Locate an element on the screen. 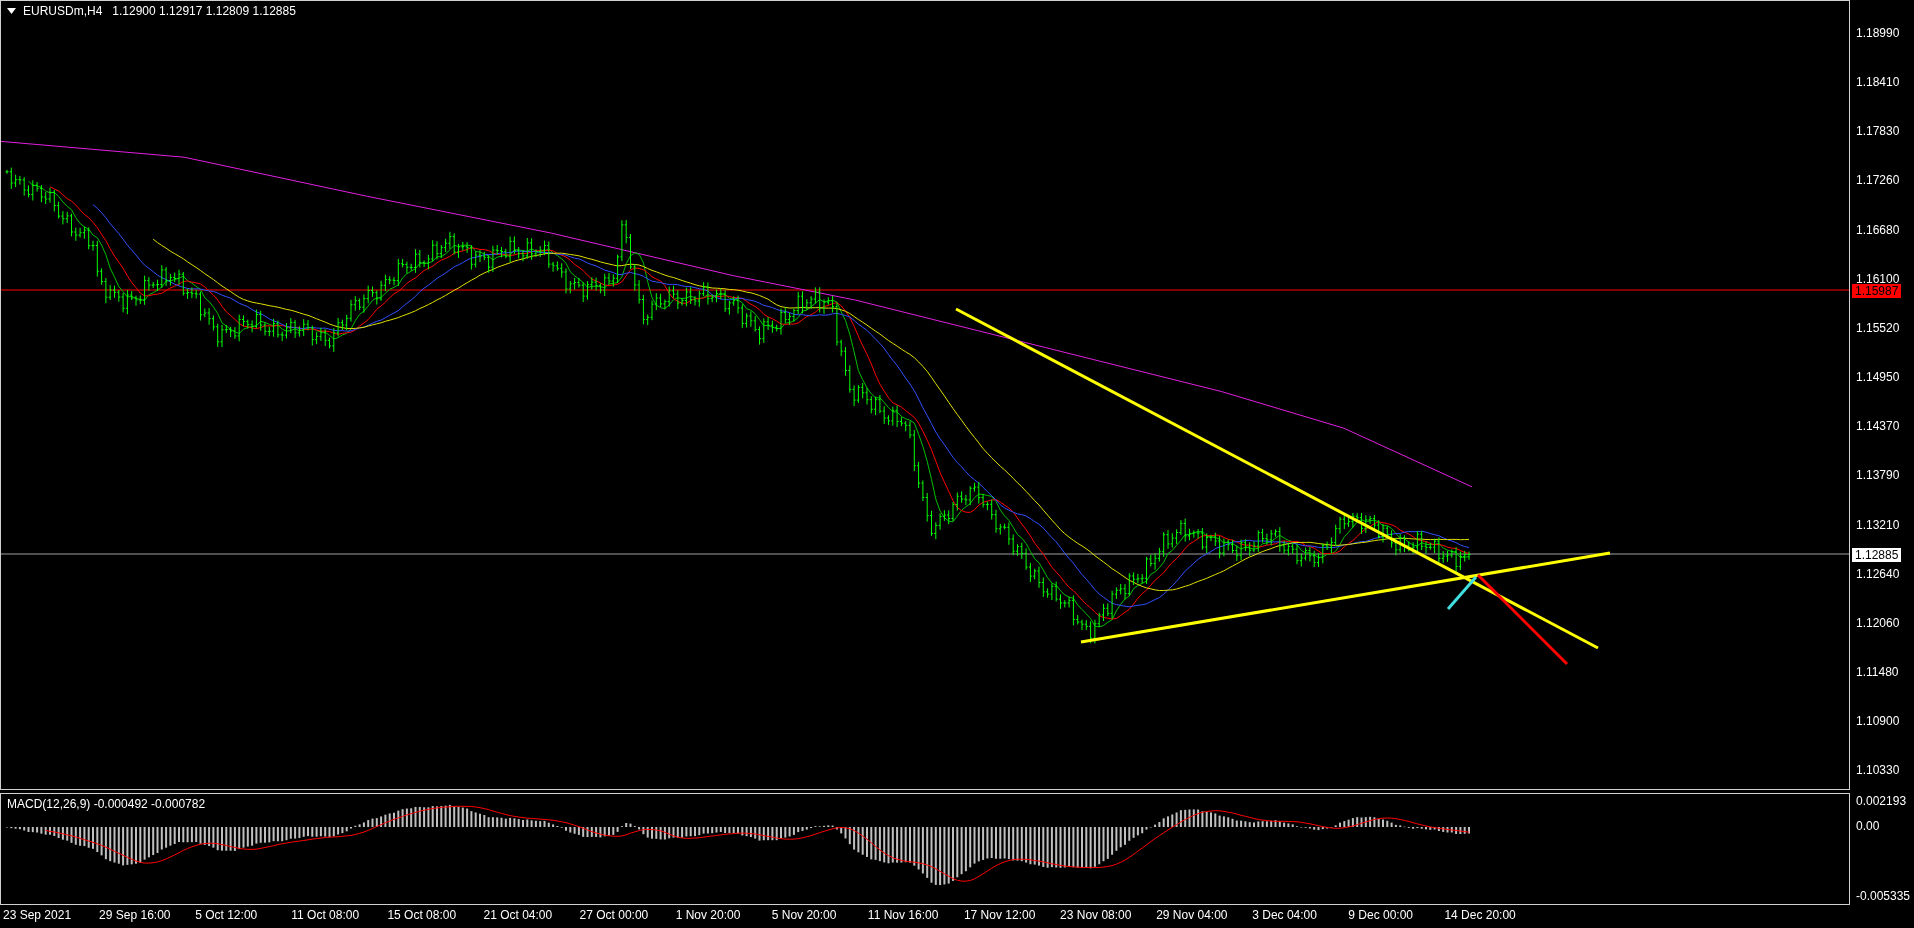 The width and height of the screenshot is (1914, 928). price-axis-label: 1.18990 is located at coordinates (1878, 33).